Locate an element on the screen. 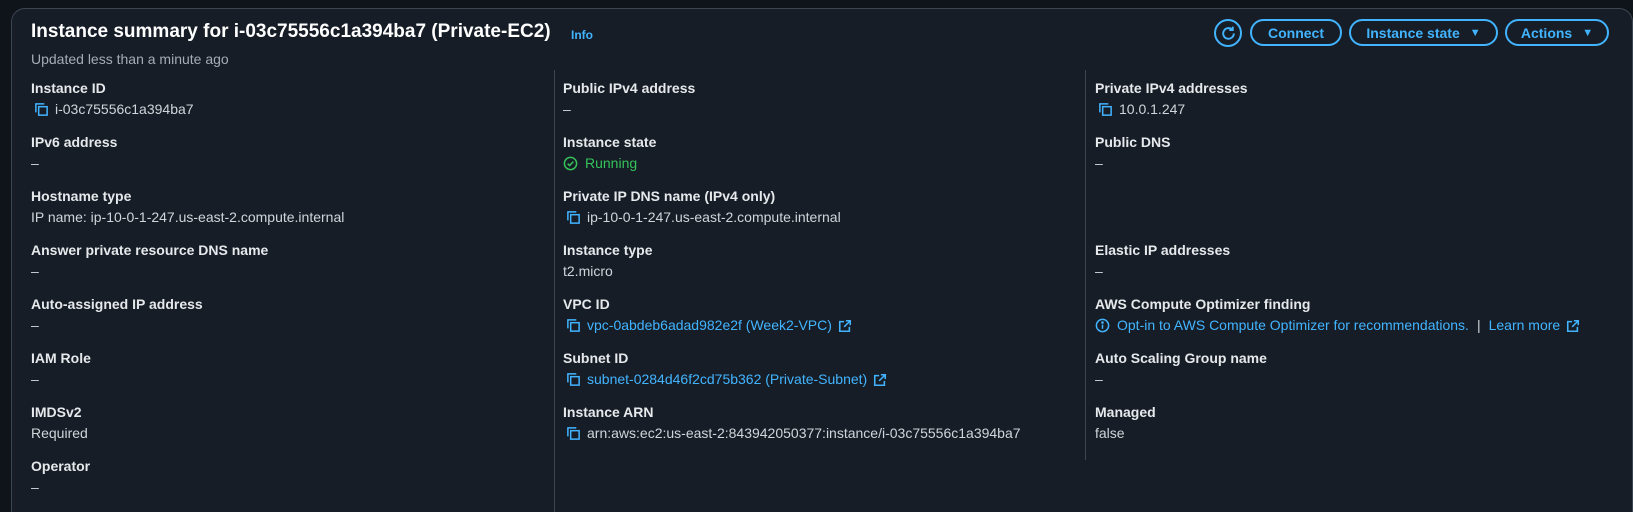 The height and width of the screenshot is (512, 1633). private-ipv4-value: 10.0.1.247 is located at coordinates (1152, 109).